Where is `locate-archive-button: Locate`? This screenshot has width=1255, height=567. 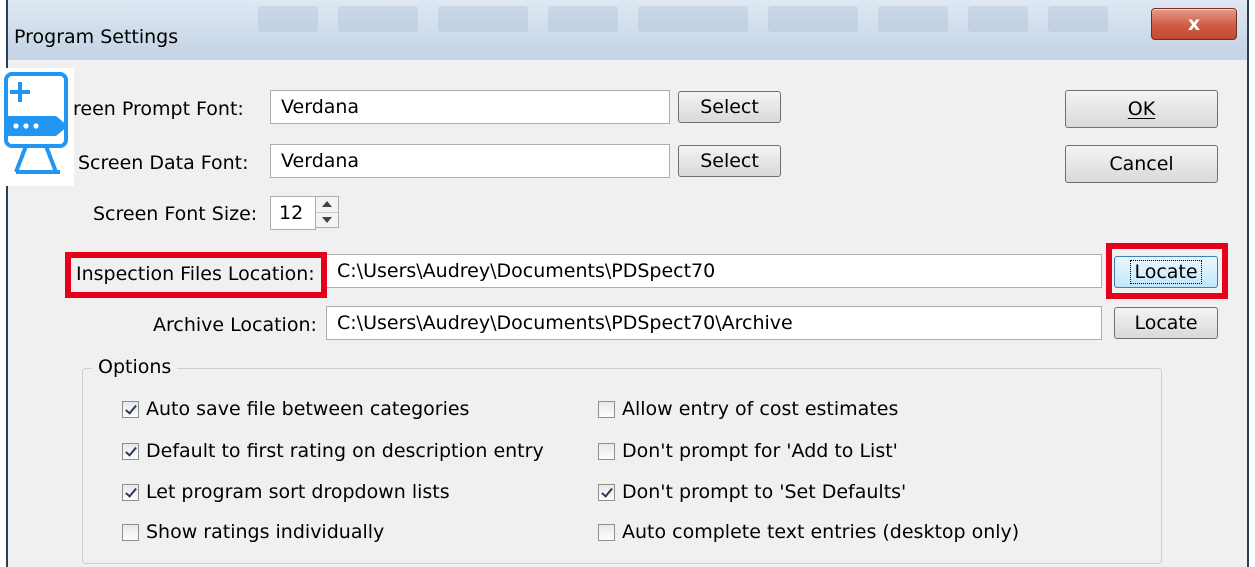
locate-archive-button: Locate is located at coordinates (1166, 323).